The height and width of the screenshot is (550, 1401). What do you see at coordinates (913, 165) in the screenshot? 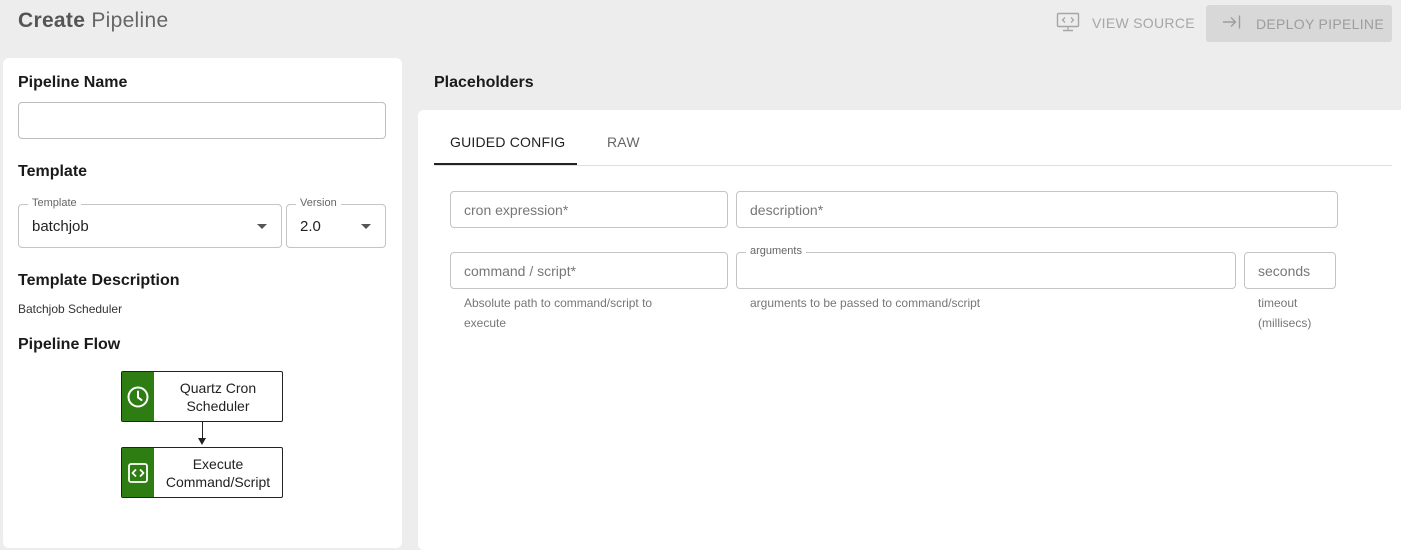
I see `tabs-divider` at bounding box center [913, 165].